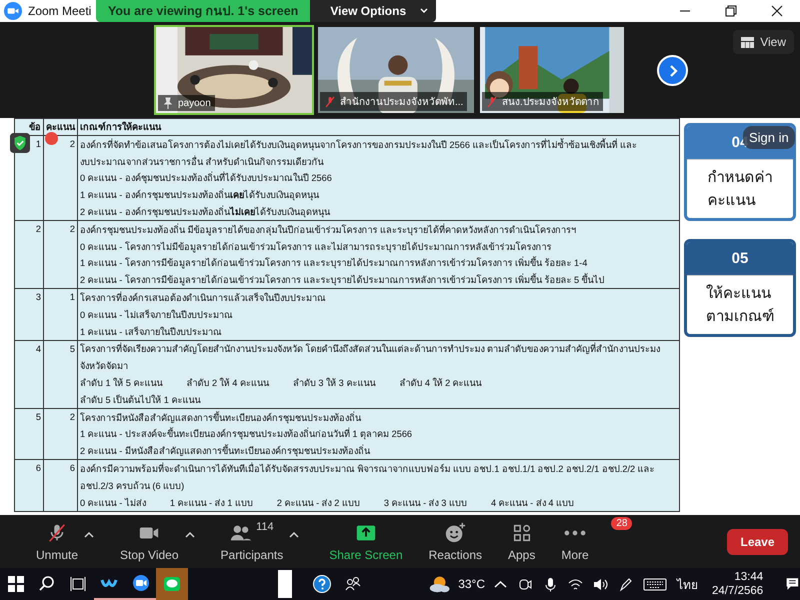 The image size is (800, 600). What do you see at coordinates (206, 178) in the screenshot?
I see `criteria-text: 0 คะแนน - องค์ชุมชนประมงท้องถิ่นที่ได้รับงบประมาณในปี 2566` at bounding box center [206, 178].